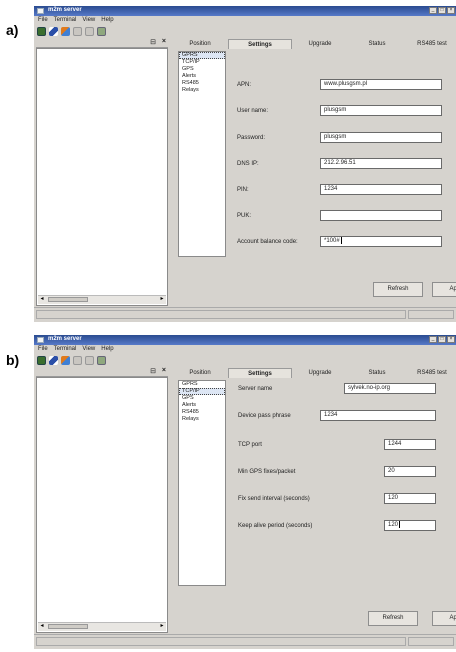  I want to click on server-name-label: Server name, so click(255, 389).